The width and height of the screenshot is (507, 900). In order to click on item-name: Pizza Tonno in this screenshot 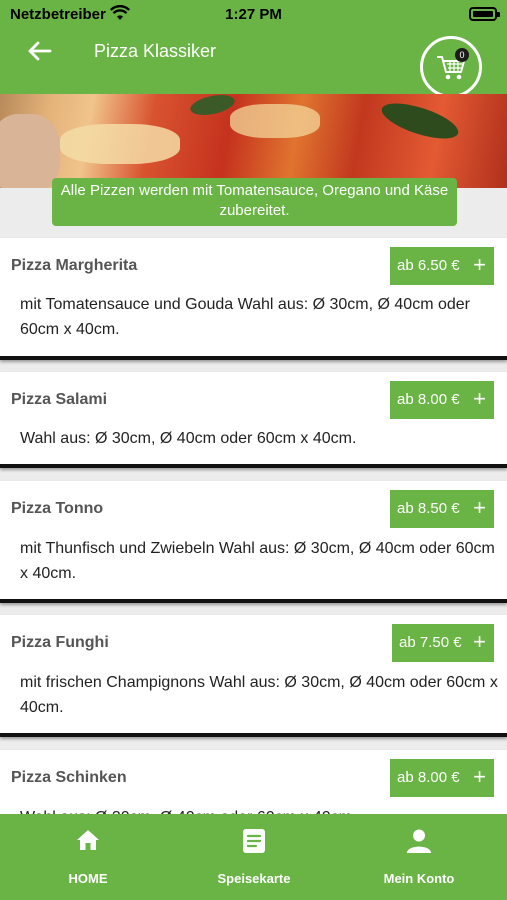, I will do `click(57, 508)`.